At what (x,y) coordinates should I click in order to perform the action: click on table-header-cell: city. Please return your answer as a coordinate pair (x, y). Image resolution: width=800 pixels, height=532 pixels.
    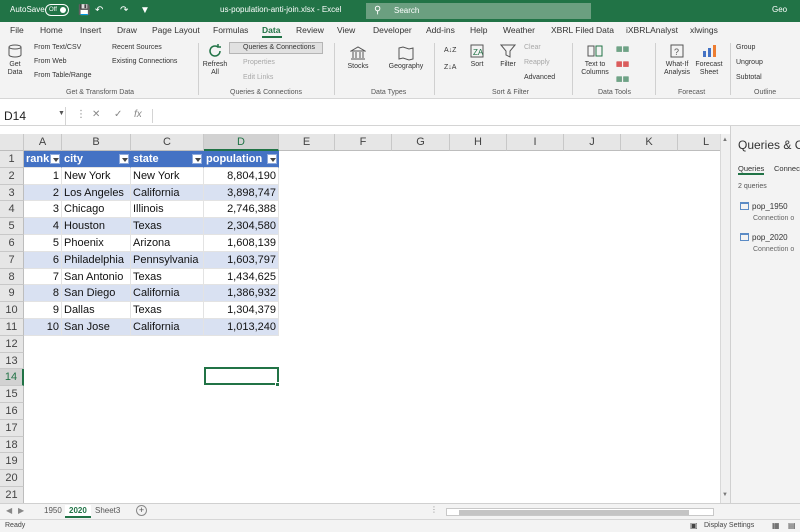
    Looking at the image, I should click on (96, 159).